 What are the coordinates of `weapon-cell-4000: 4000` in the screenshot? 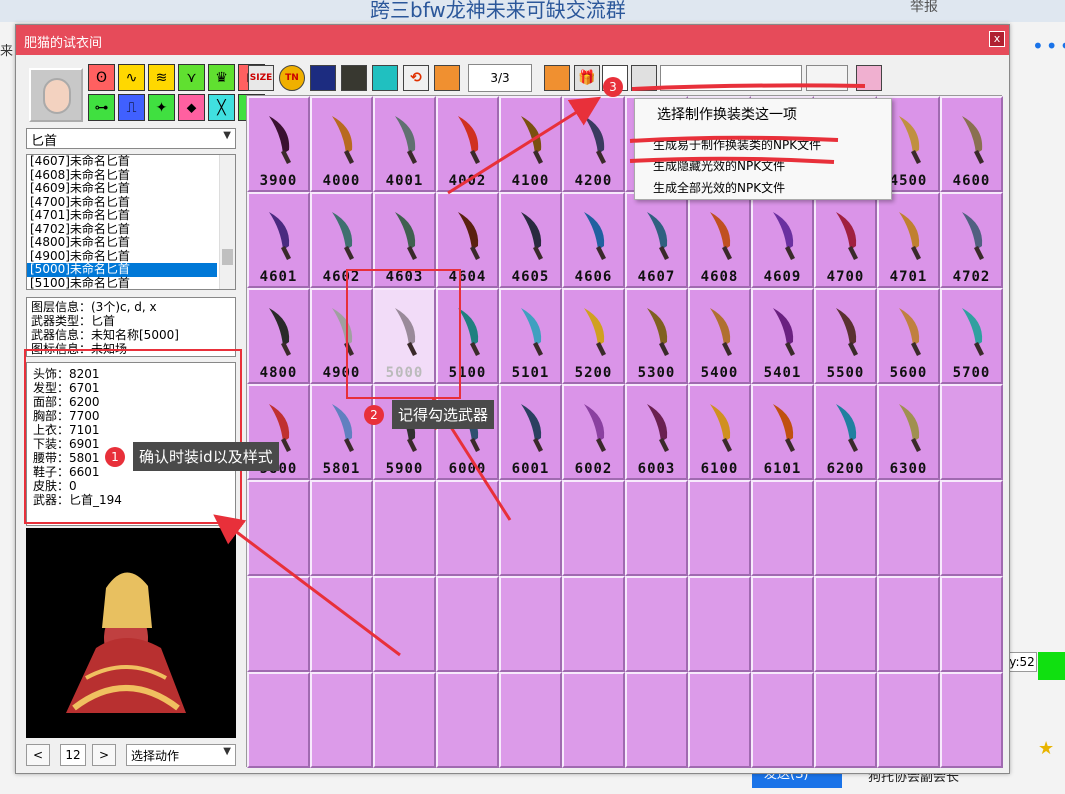 It's located at (341, 144).